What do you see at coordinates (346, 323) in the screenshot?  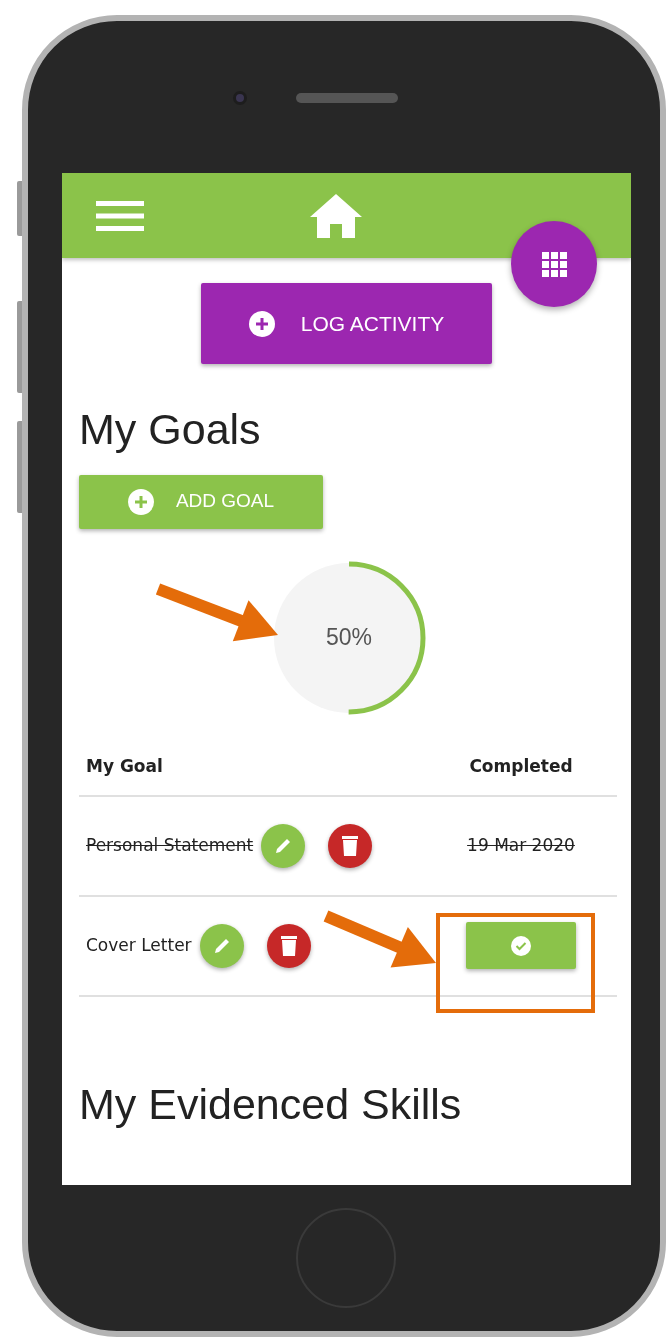 I see `log-activity-button: LOG ACTIVITY` at bounding box center [346, 323].